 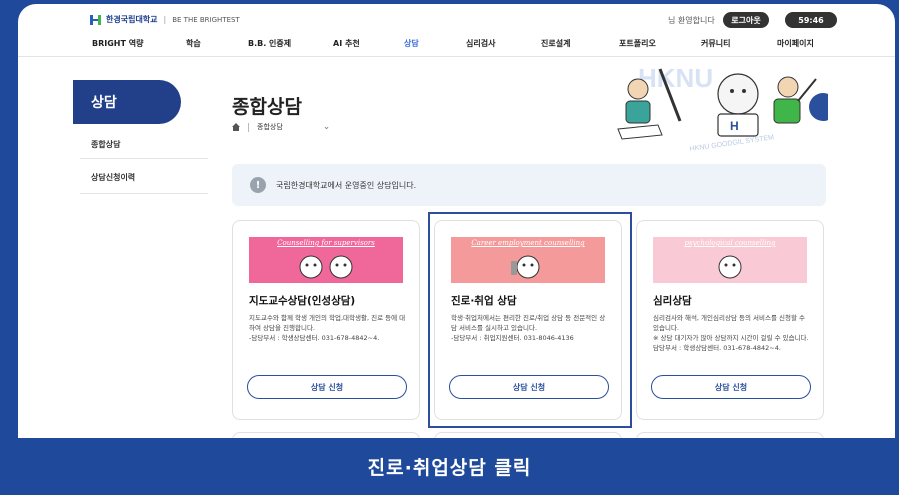 I want to click on click-highlight-box, so click(x=530, y=320).